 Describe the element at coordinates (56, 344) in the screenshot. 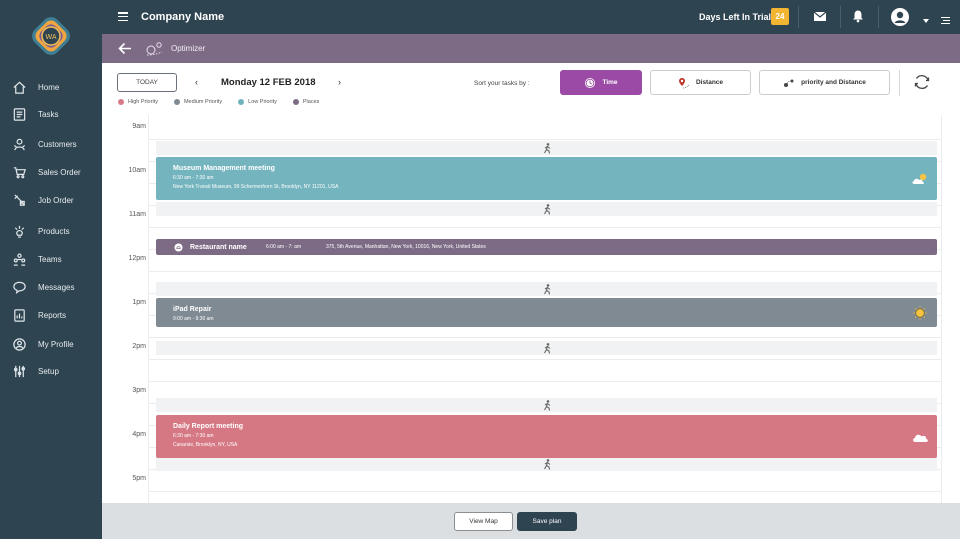

I see `sidebar-item-label: My Profile` at that location.